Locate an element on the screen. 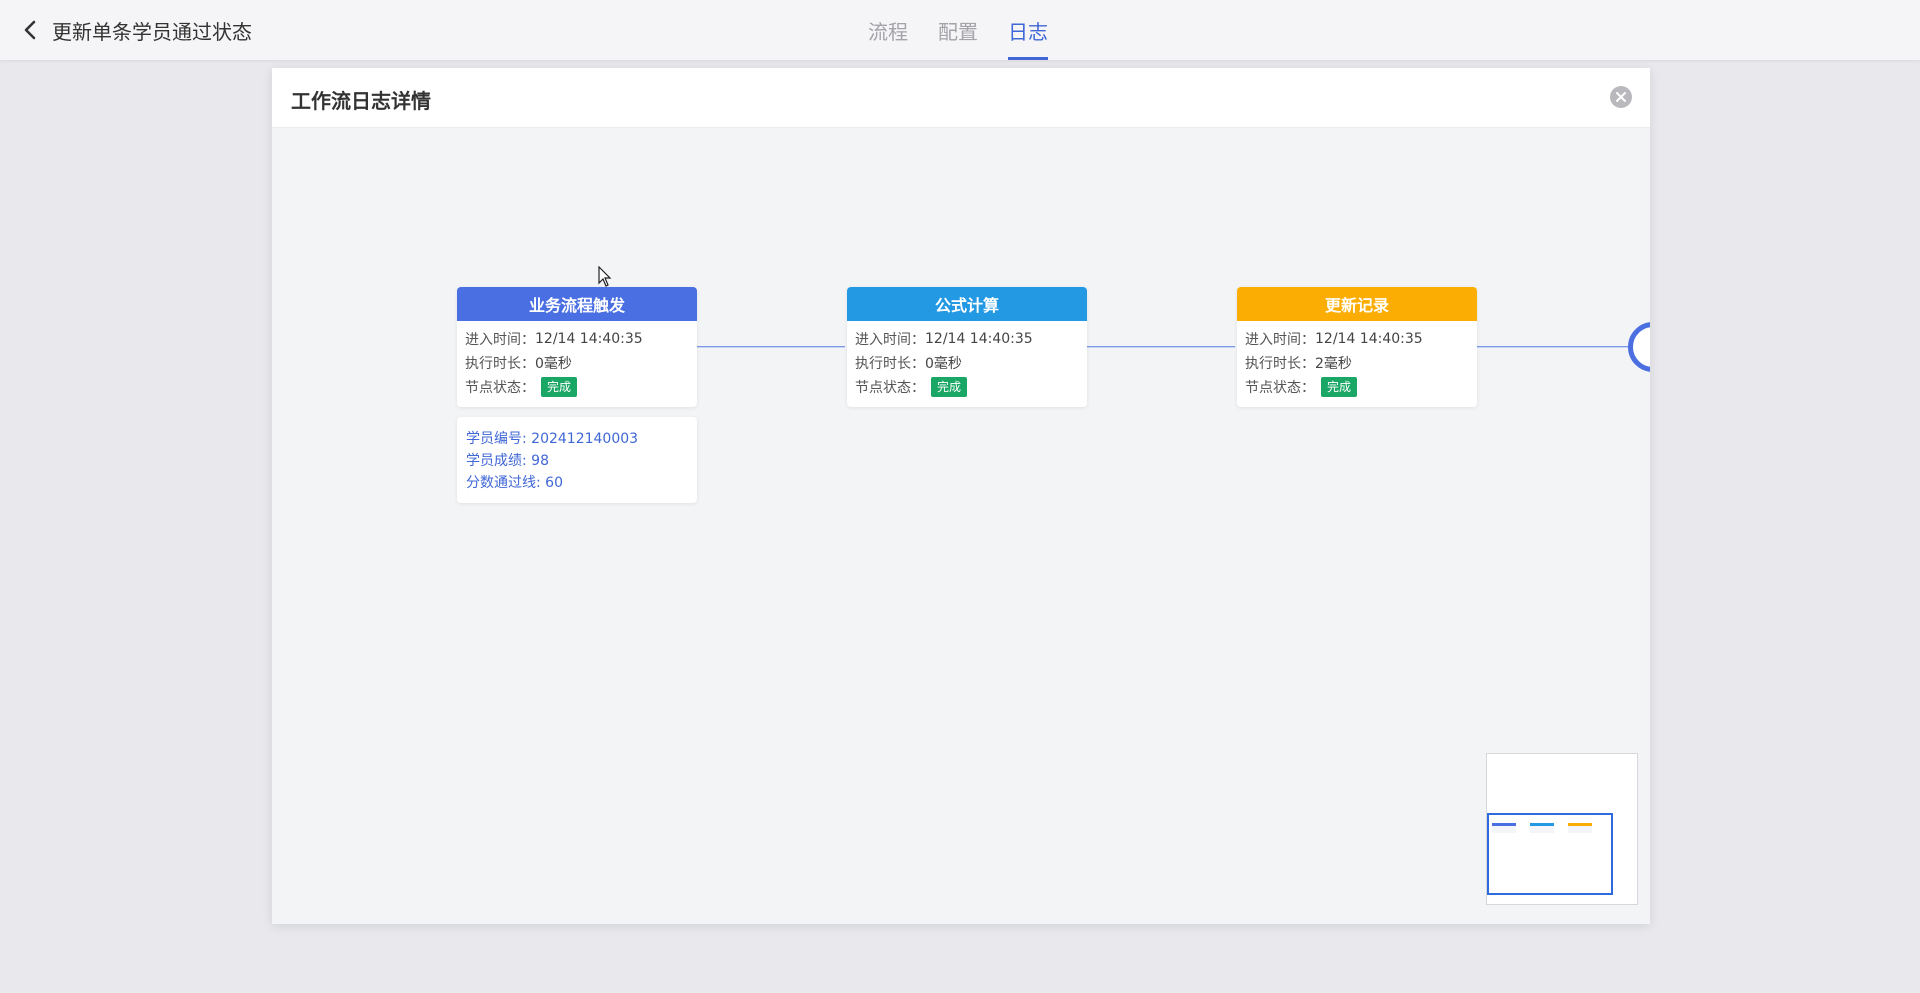 Image resolution: width=1920 pixels, height=993 pixels. close-button is located at coordinates (1621, 97).